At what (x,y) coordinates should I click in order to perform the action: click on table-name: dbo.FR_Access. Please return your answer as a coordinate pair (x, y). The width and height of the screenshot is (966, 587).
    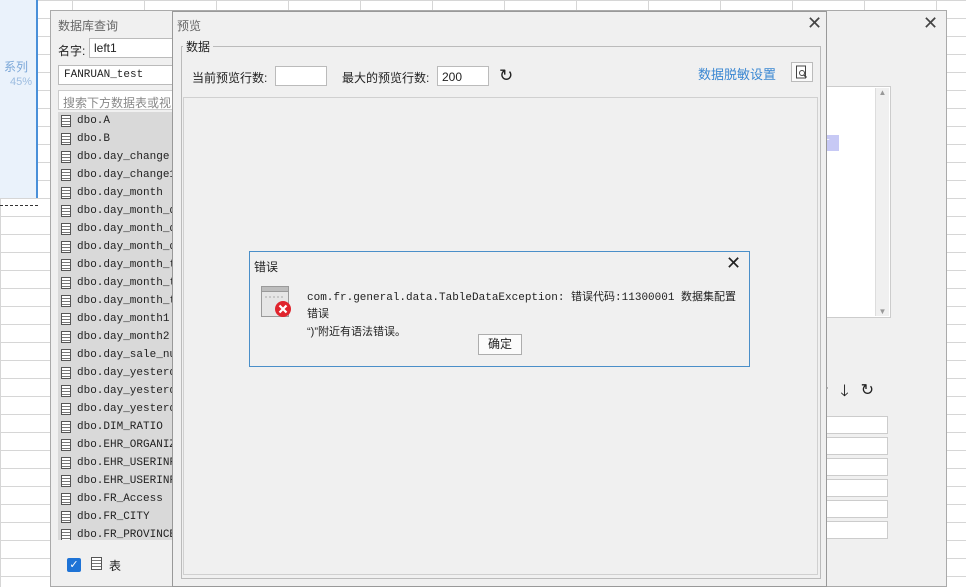
    Looking at the image, I should click on (120, 499).